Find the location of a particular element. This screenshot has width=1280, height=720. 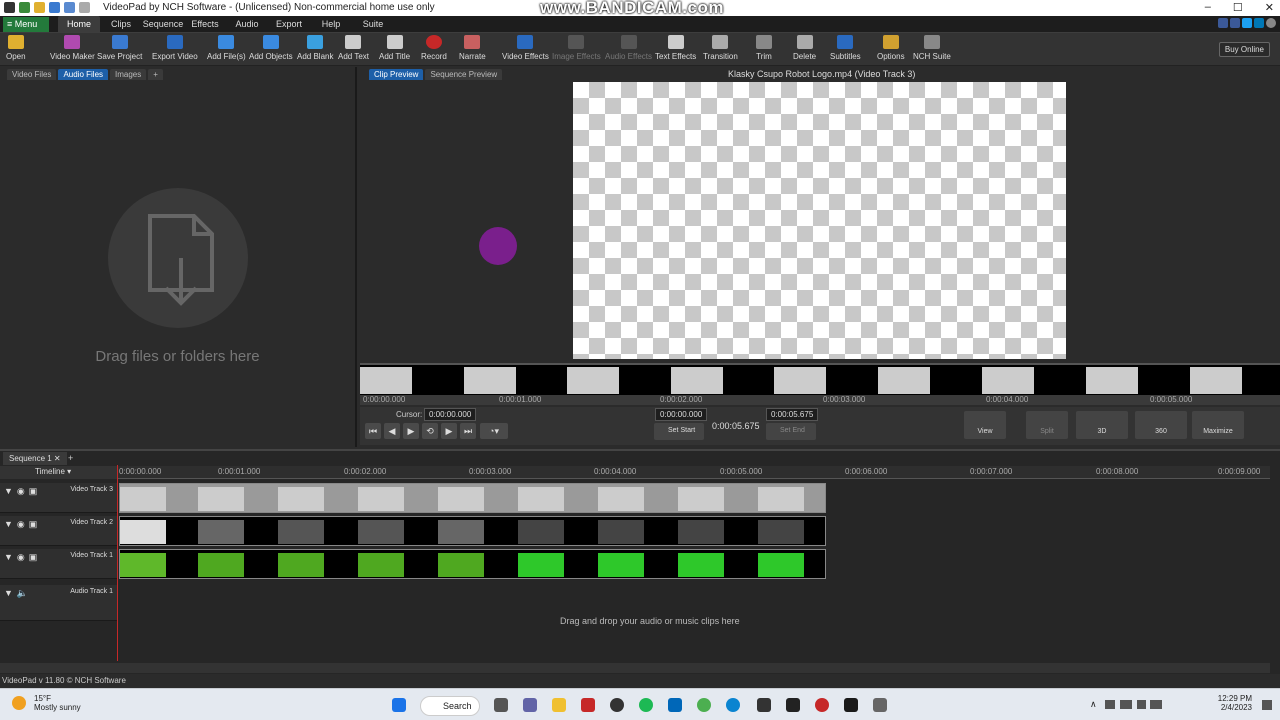

save-icon is located at coordinates (54, 7).